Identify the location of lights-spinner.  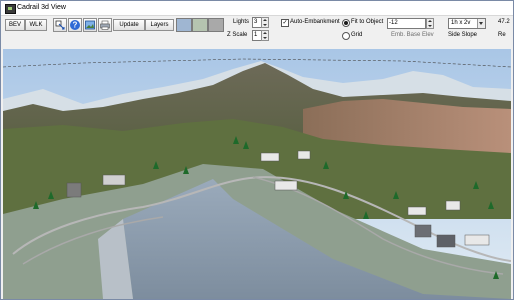
(265, 22).